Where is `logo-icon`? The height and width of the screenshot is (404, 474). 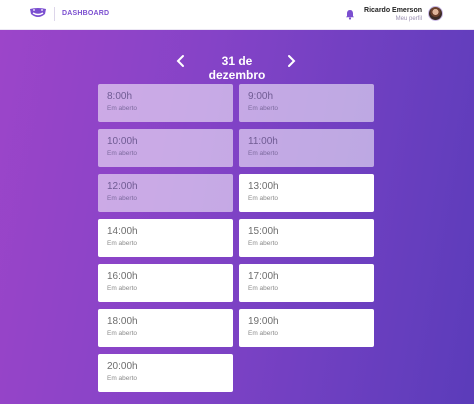
logo-icon is located at coordinates (38, 13).